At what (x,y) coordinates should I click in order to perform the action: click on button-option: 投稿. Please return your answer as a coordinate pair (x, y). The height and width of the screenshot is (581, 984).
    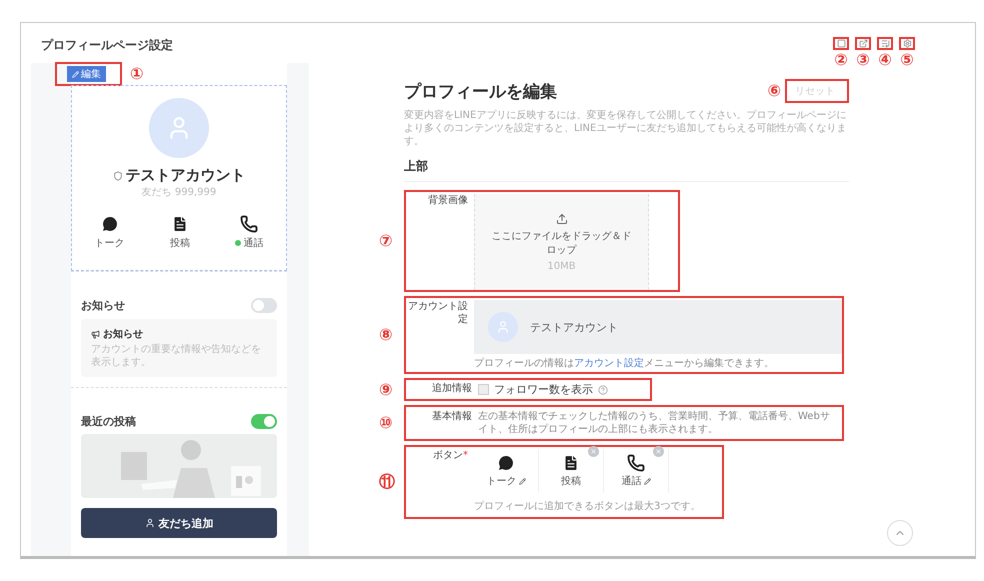
    Looking at the image, I should click on (571, 481).